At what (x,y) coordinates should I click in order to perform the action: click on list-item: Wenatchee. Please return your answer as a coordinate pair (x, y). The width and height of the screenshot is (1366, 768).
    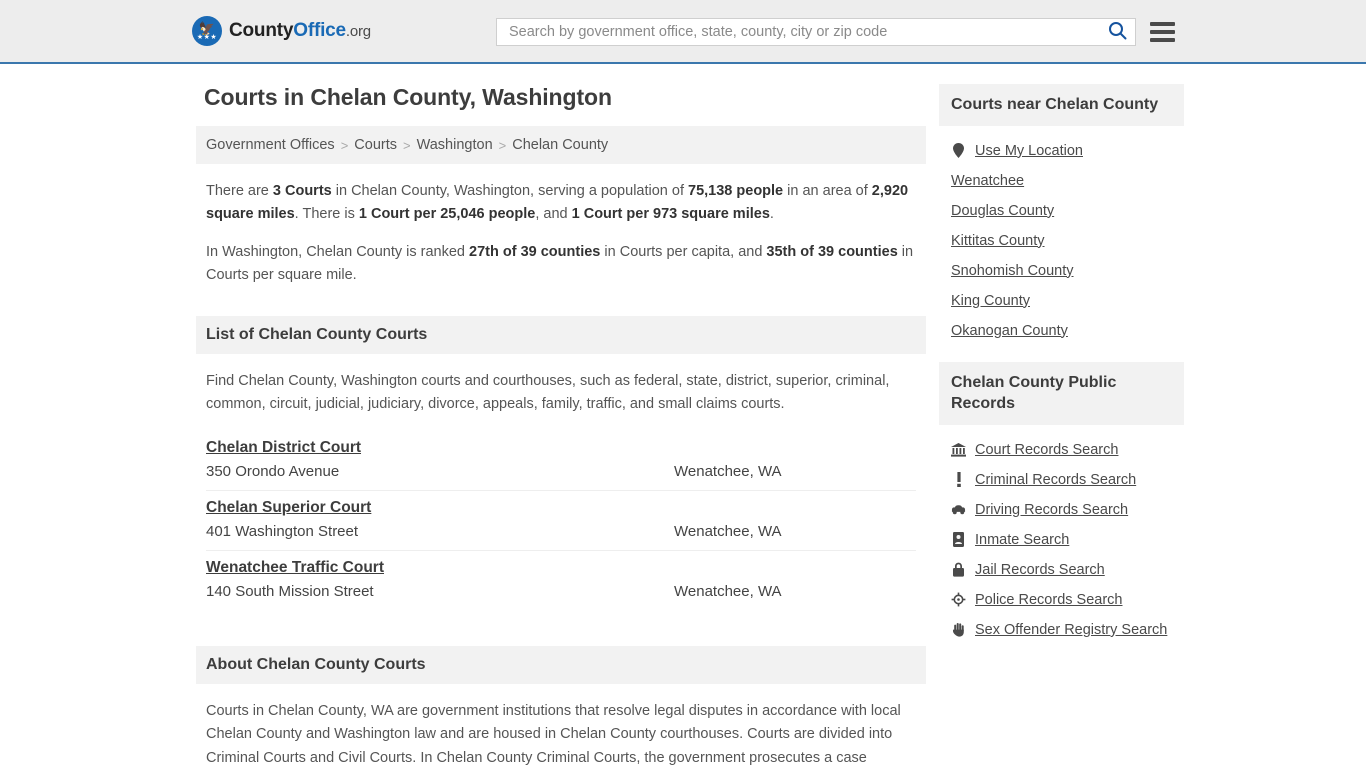
    Looking at the image, I should click on (1061, 181).